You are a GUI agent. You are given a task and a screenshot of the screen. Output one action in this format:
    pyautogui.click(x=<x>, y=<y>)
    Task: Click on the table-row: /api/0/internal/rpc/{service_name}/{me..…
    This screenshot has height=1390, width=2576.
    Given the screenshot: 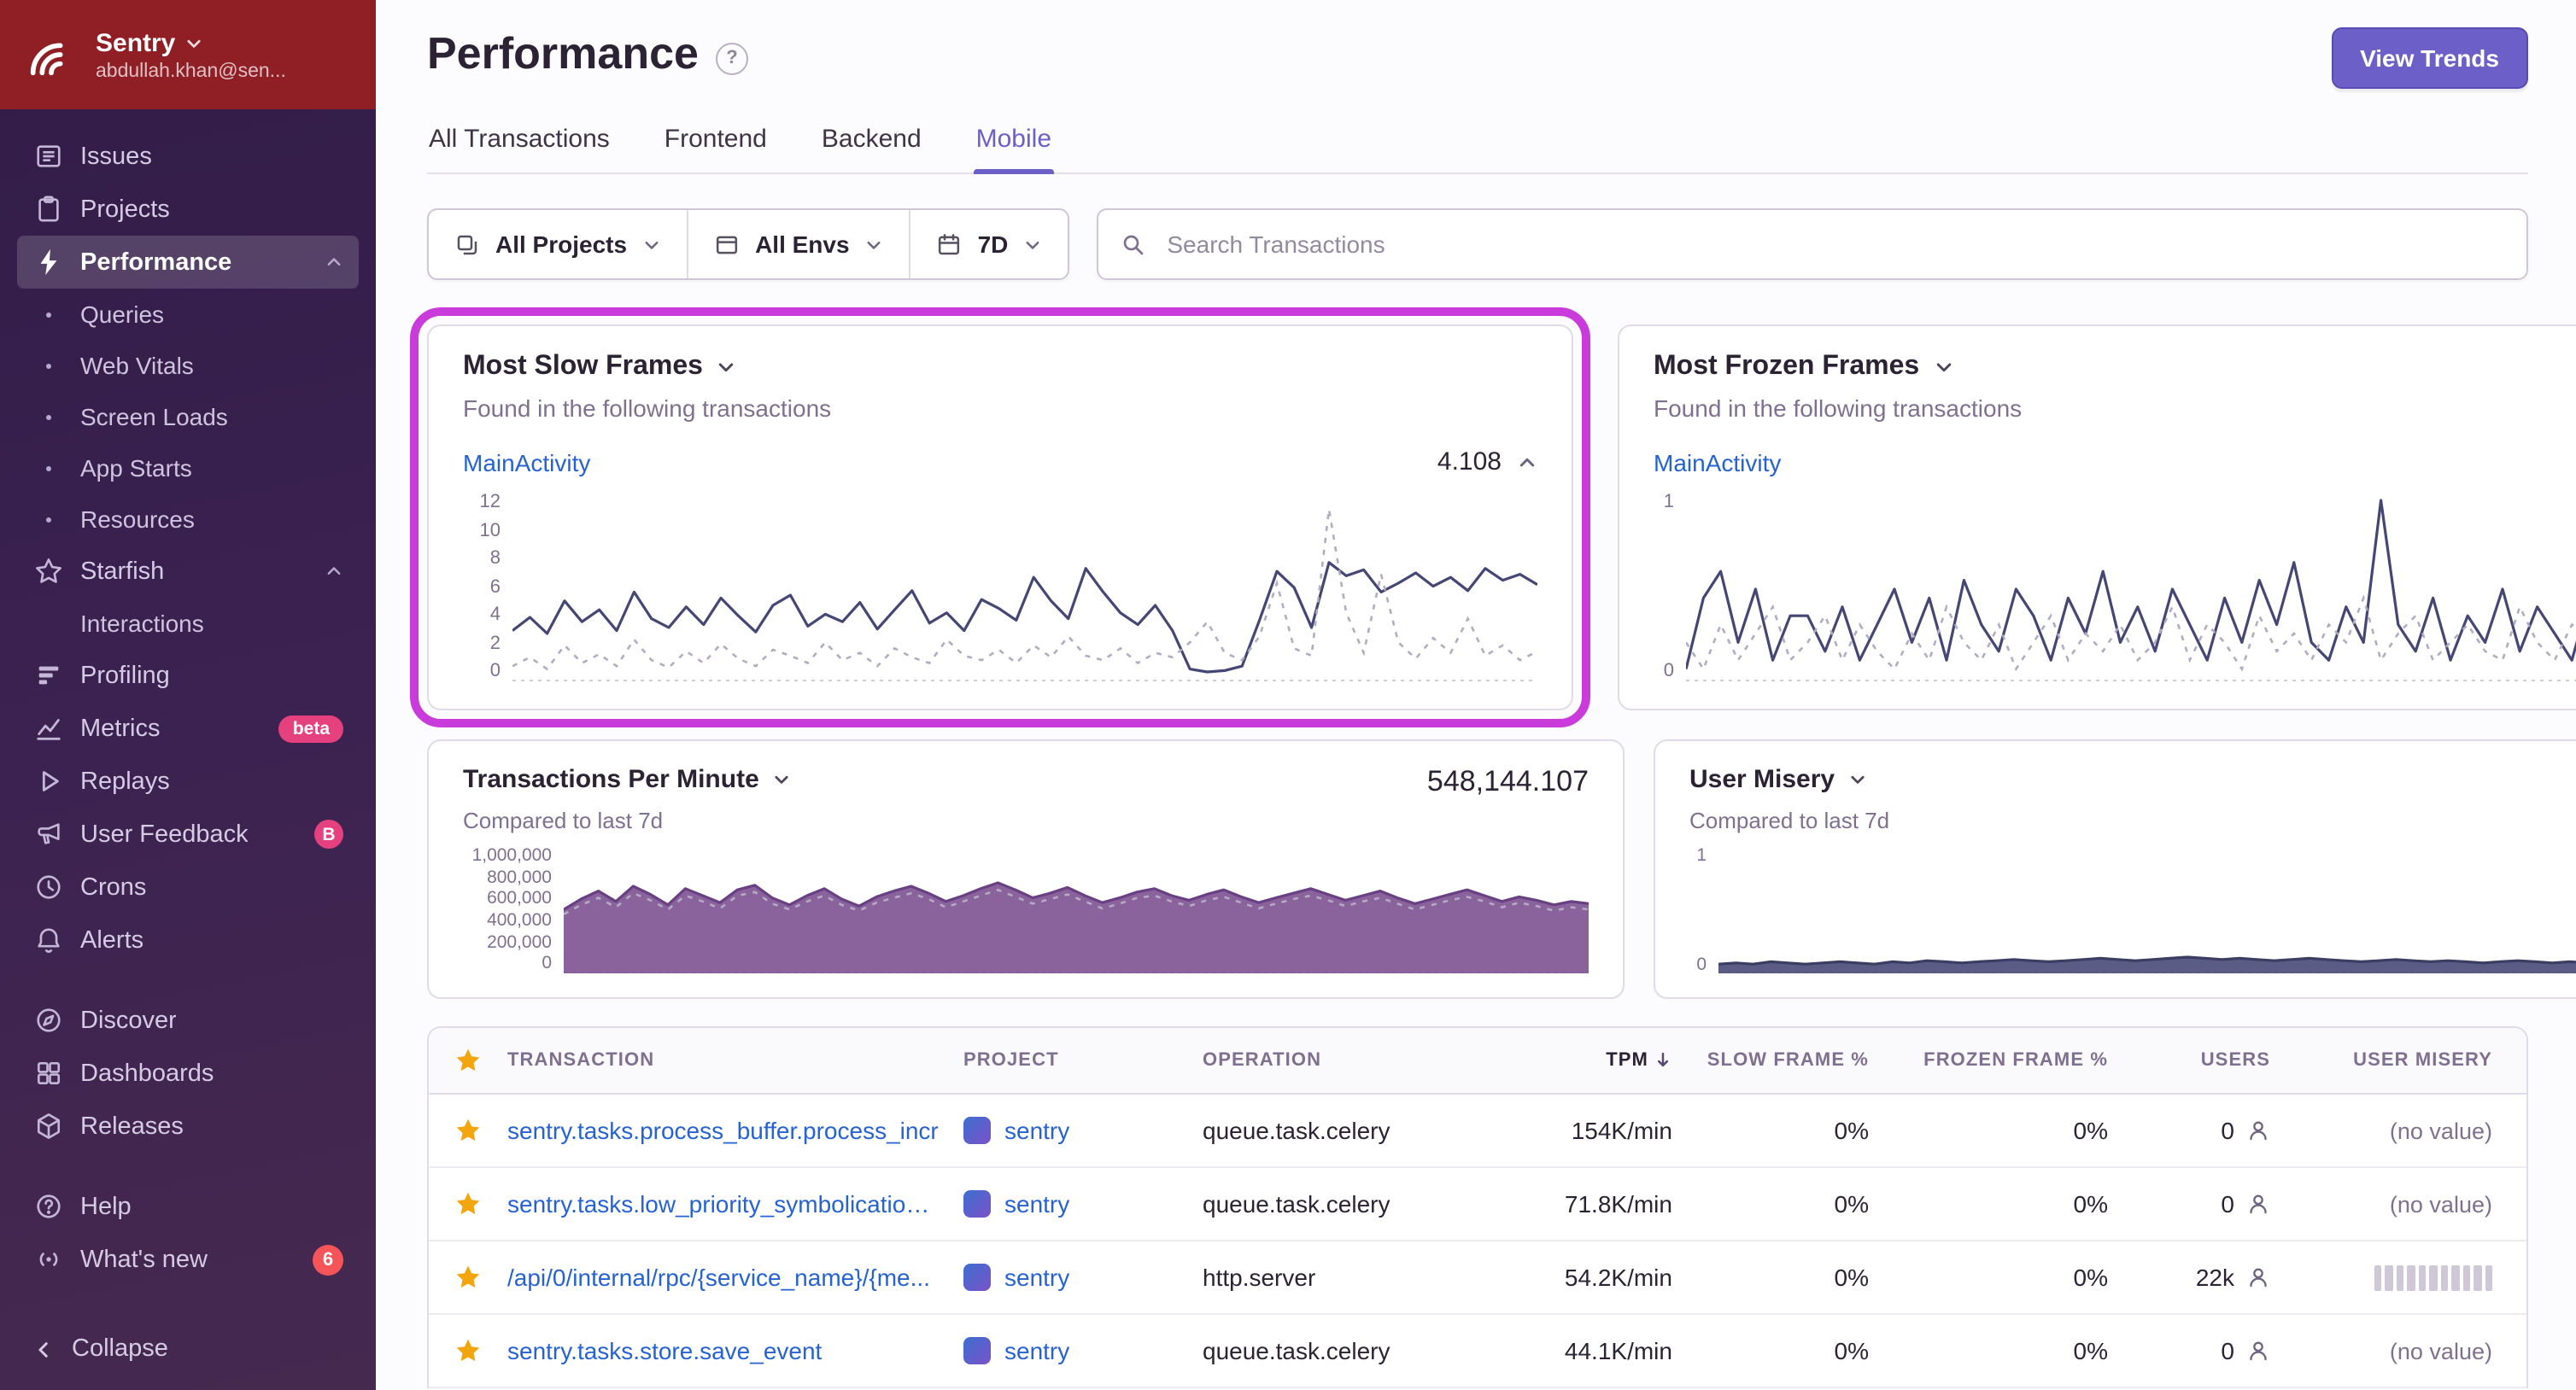 What is the action you would take?
    pyautogui.click(x=1477, y=1278)
    